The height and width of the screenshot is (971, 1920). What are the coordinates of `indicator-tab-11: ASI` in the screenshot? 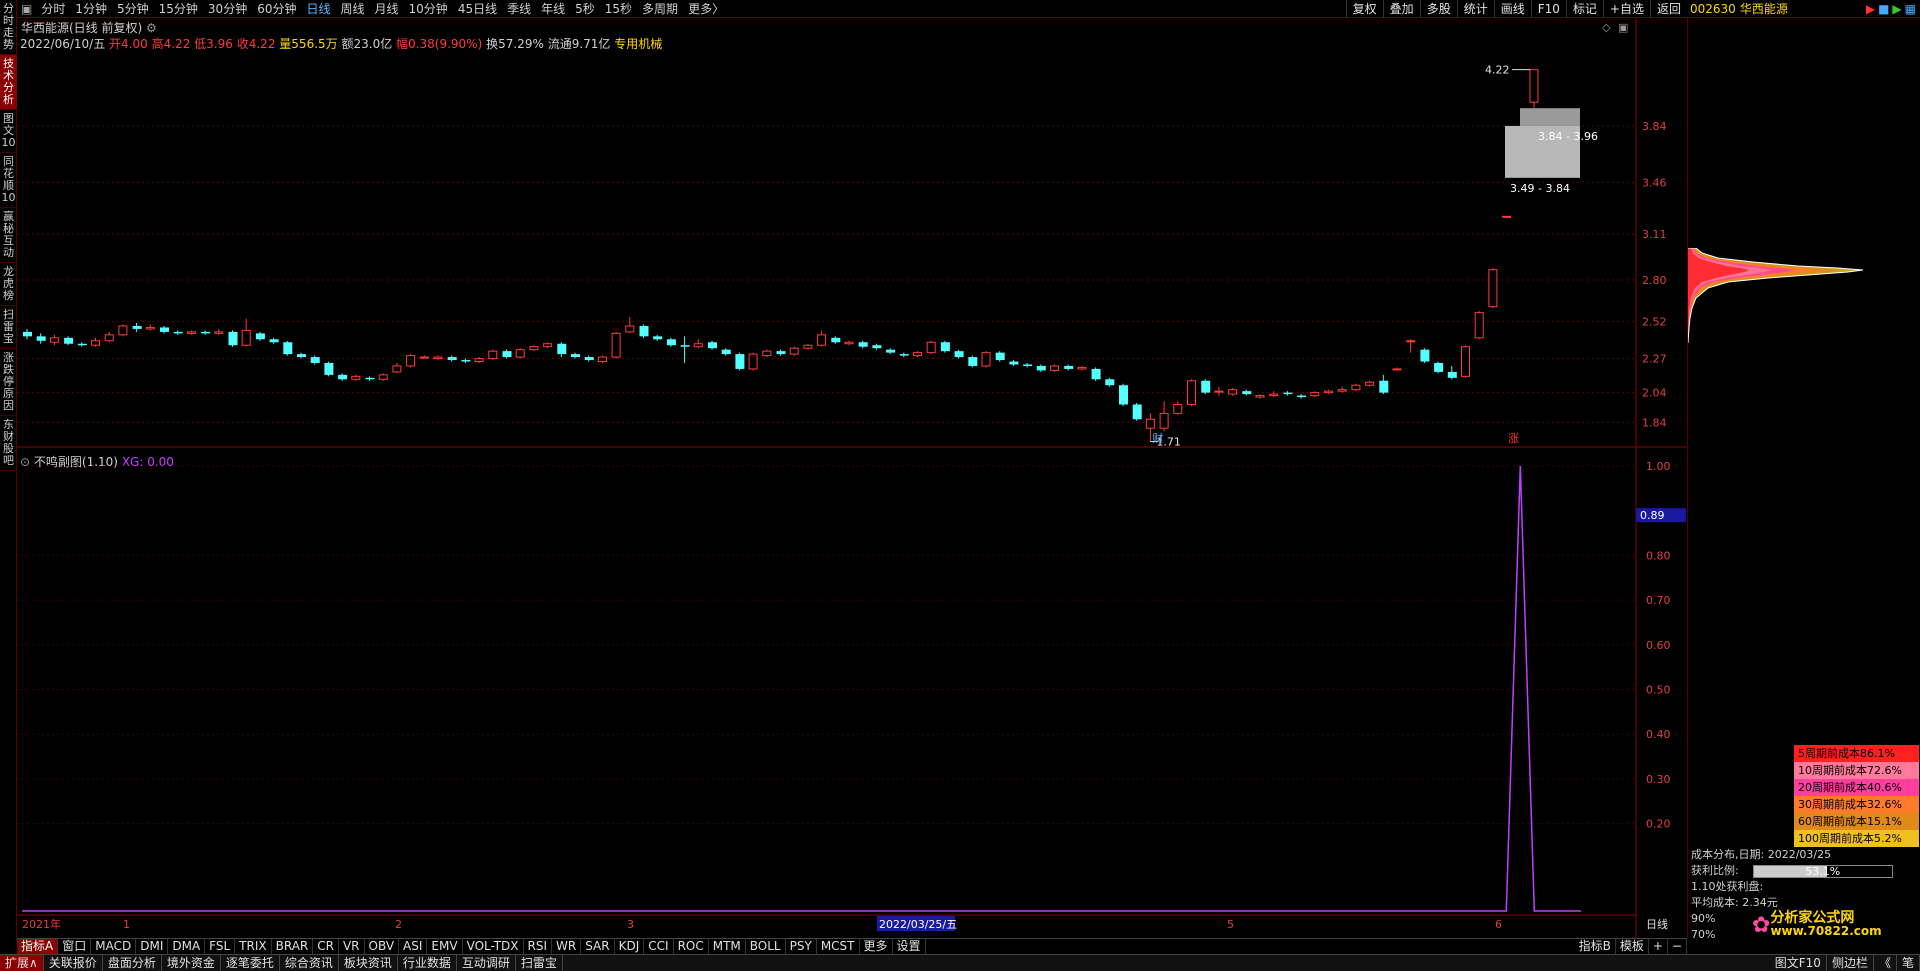 It's located at (413, 946).